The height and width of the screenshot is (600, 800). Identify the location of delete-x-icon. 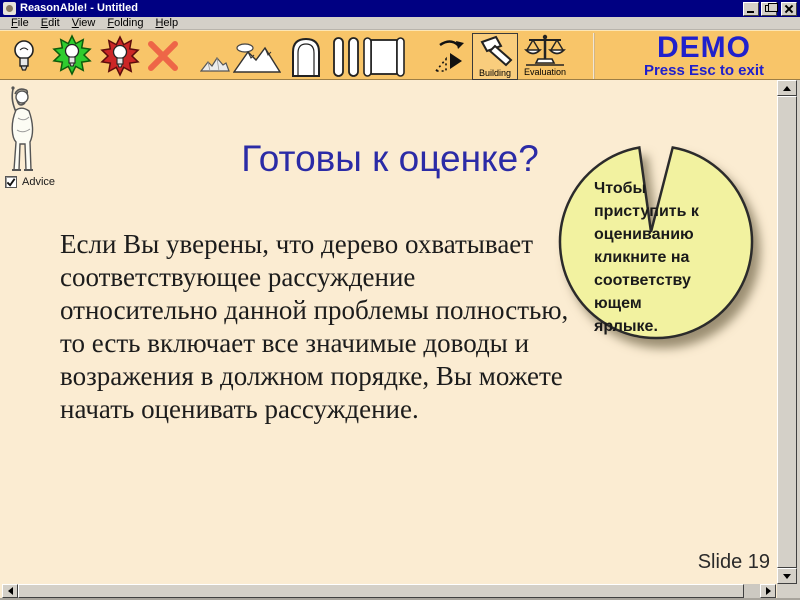
(163, 56).